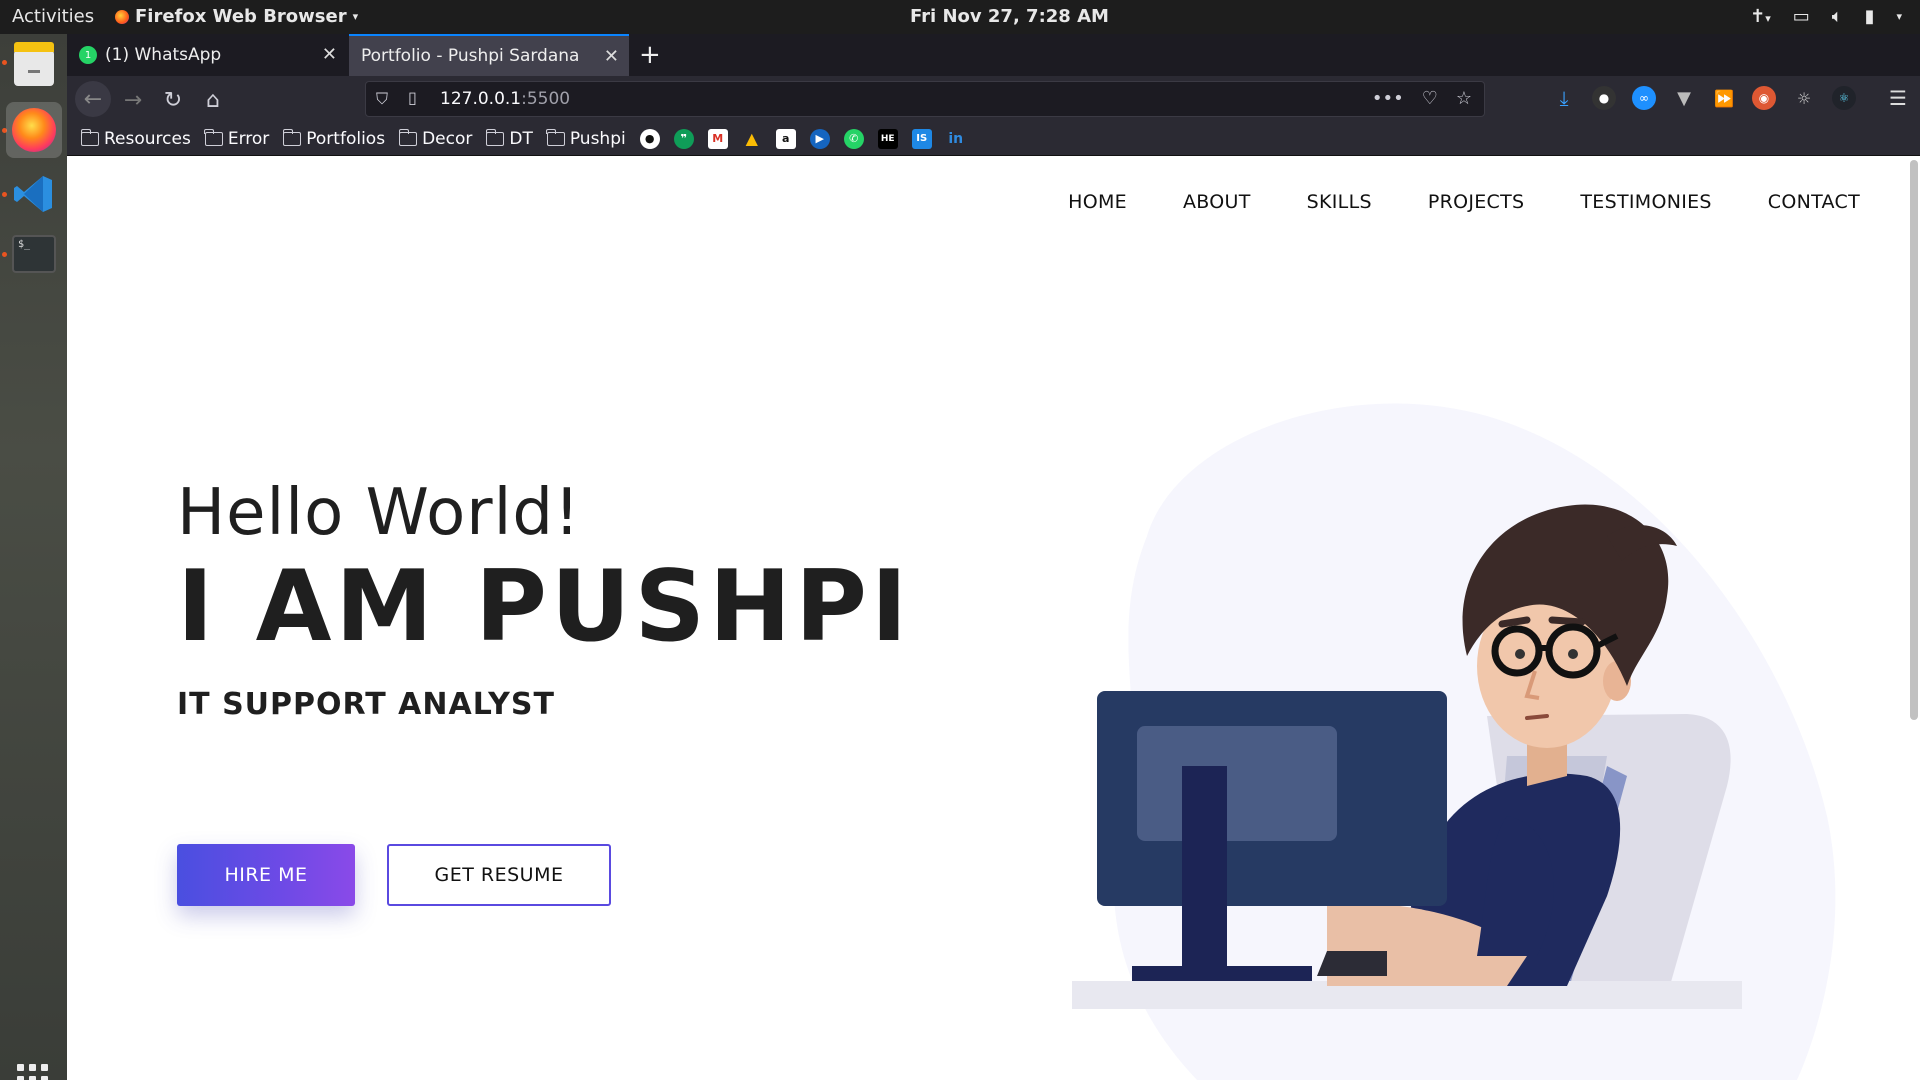 This screenshot has width=1920, height=1080. Describe the element at coordinates (133, 100) in the screenshot. I see `forward-button: →` at that location.